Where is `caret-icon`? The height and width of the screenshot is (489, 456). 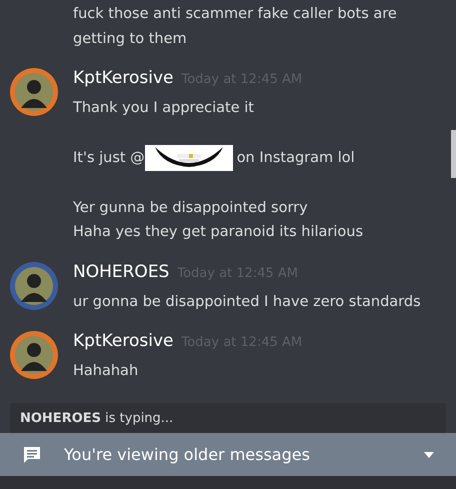 caret-icon is located at coordinates (429, 455).